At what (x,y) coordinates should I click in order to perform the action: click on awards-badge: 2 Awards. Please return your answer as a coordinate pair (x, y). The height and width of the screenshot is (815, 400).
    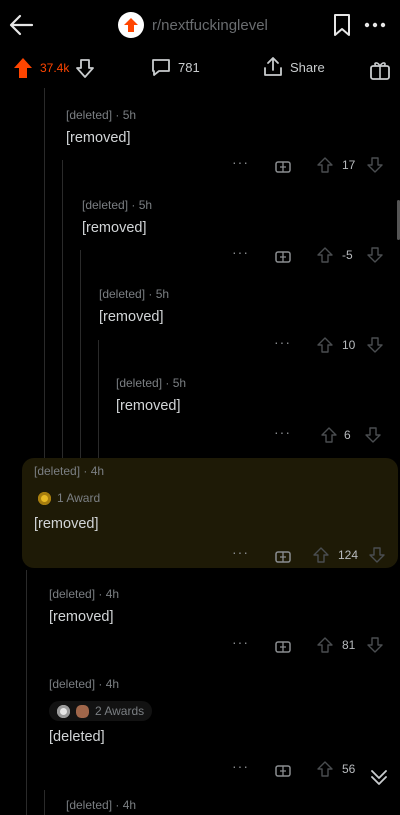
    Looking at the image, I should click on (101, 711).